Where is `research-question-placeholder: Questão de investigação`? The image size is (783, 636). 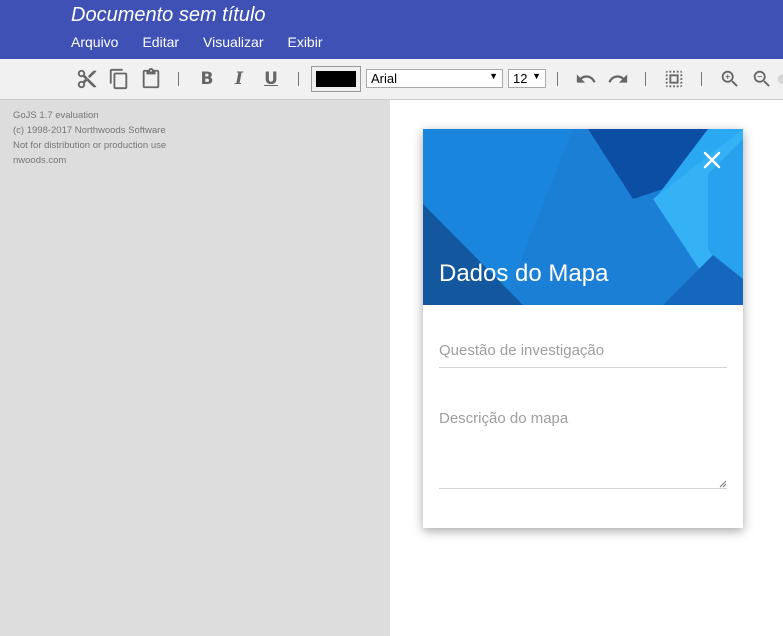 research-question-placeholder: Questão de investigação is located at coordinates (522, 350).